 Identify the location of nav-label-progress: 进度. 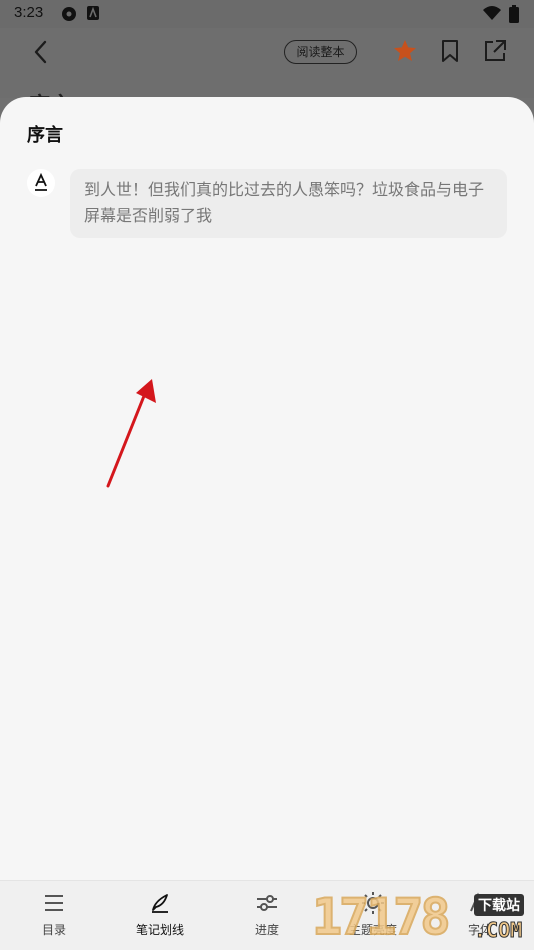
(266, 930).